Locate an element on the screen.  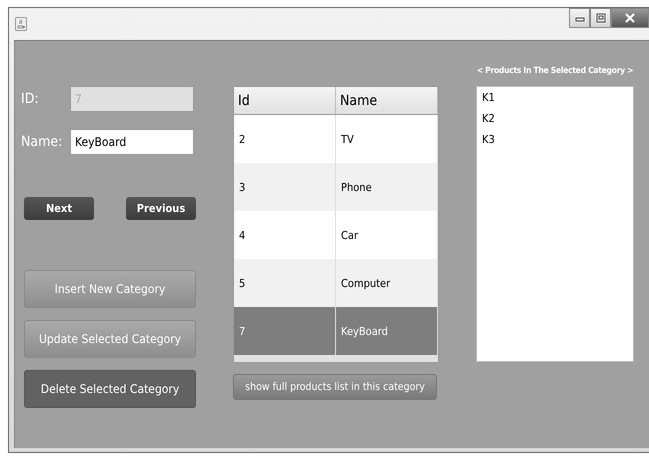
name-field: KeyBoard is located at coordinates (132, 142).